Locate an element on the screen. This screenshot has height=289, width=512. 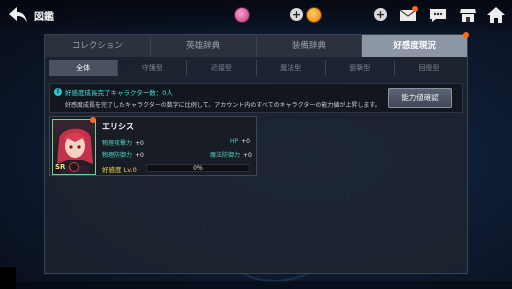
subtab-sniper: 狙撃型 is located at coordinates (360, 68).